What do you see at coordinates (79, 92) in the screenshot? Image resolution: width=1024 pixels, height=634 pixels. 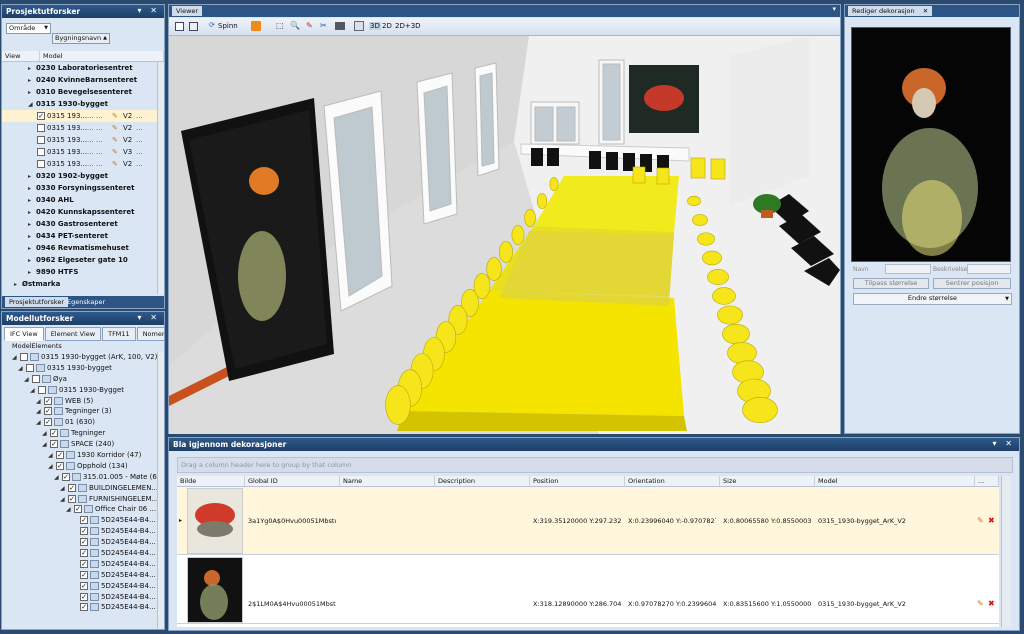 I see `project-tree-item: ▸ 0310 Bevegelsesenteret` at bounding box center [79, 92].